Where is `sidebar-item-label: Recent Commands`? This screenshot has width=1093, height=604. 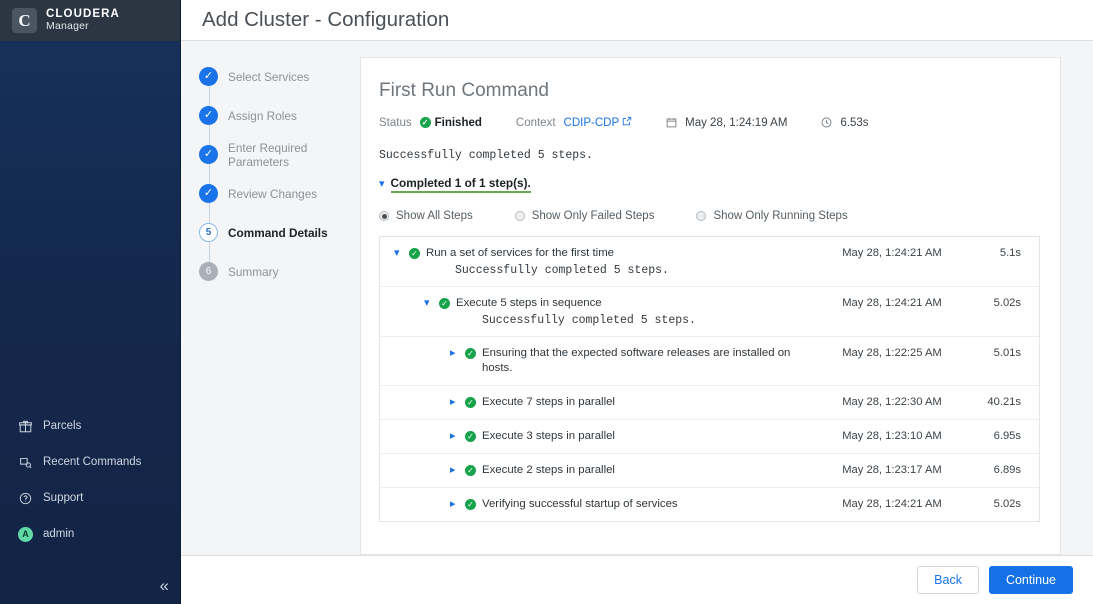 sidebar-item-label: Recent Commands is located at coordinates (92, 462).